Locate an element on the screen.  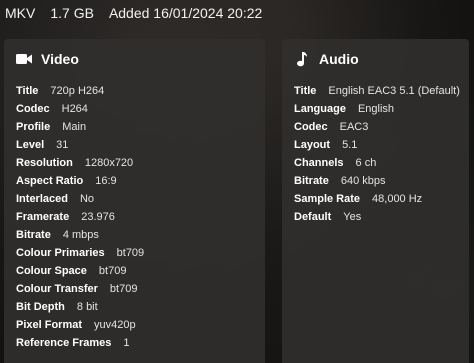
property-row: Sample Rate 48,000 Hz is located at coordinates (379, 199).